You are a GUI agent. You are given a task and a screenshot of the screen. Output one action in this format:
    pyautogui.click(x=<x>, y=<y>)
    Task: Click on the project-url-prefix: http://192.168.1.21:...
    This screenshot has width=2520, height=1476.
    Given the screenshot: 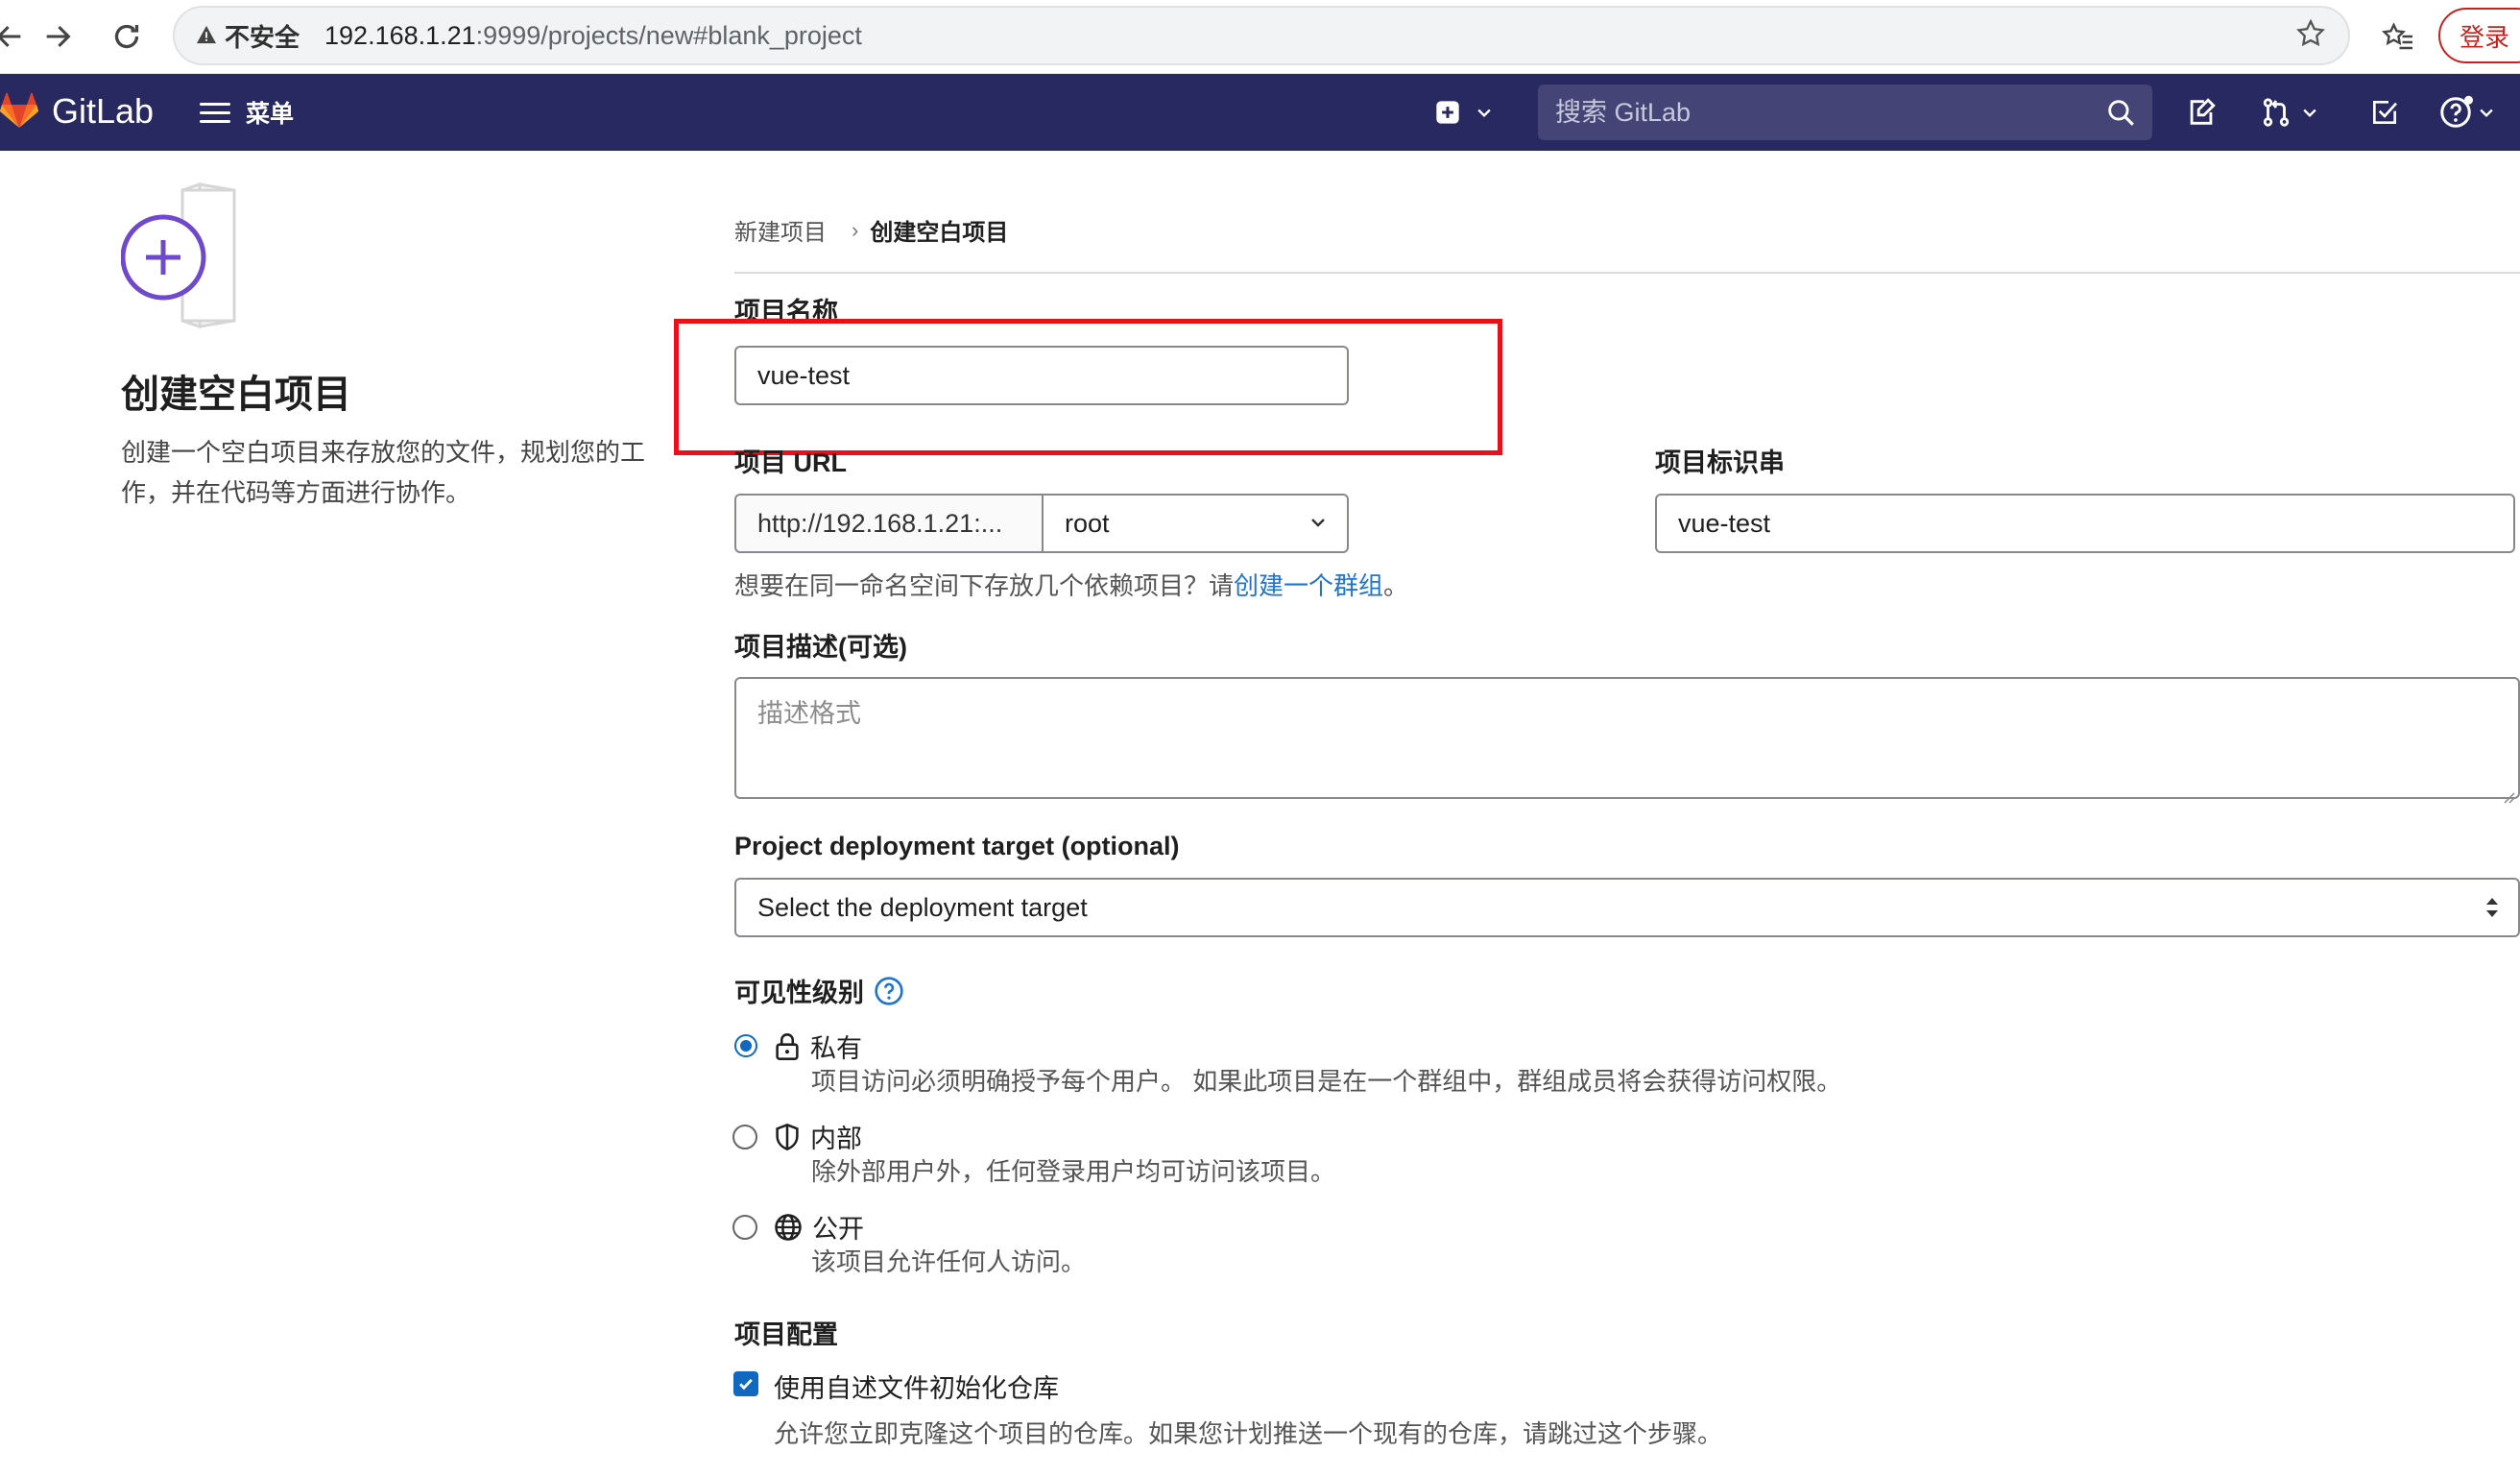 What is the action you would take?
    pyautogui.click(x=889, y=523)
    